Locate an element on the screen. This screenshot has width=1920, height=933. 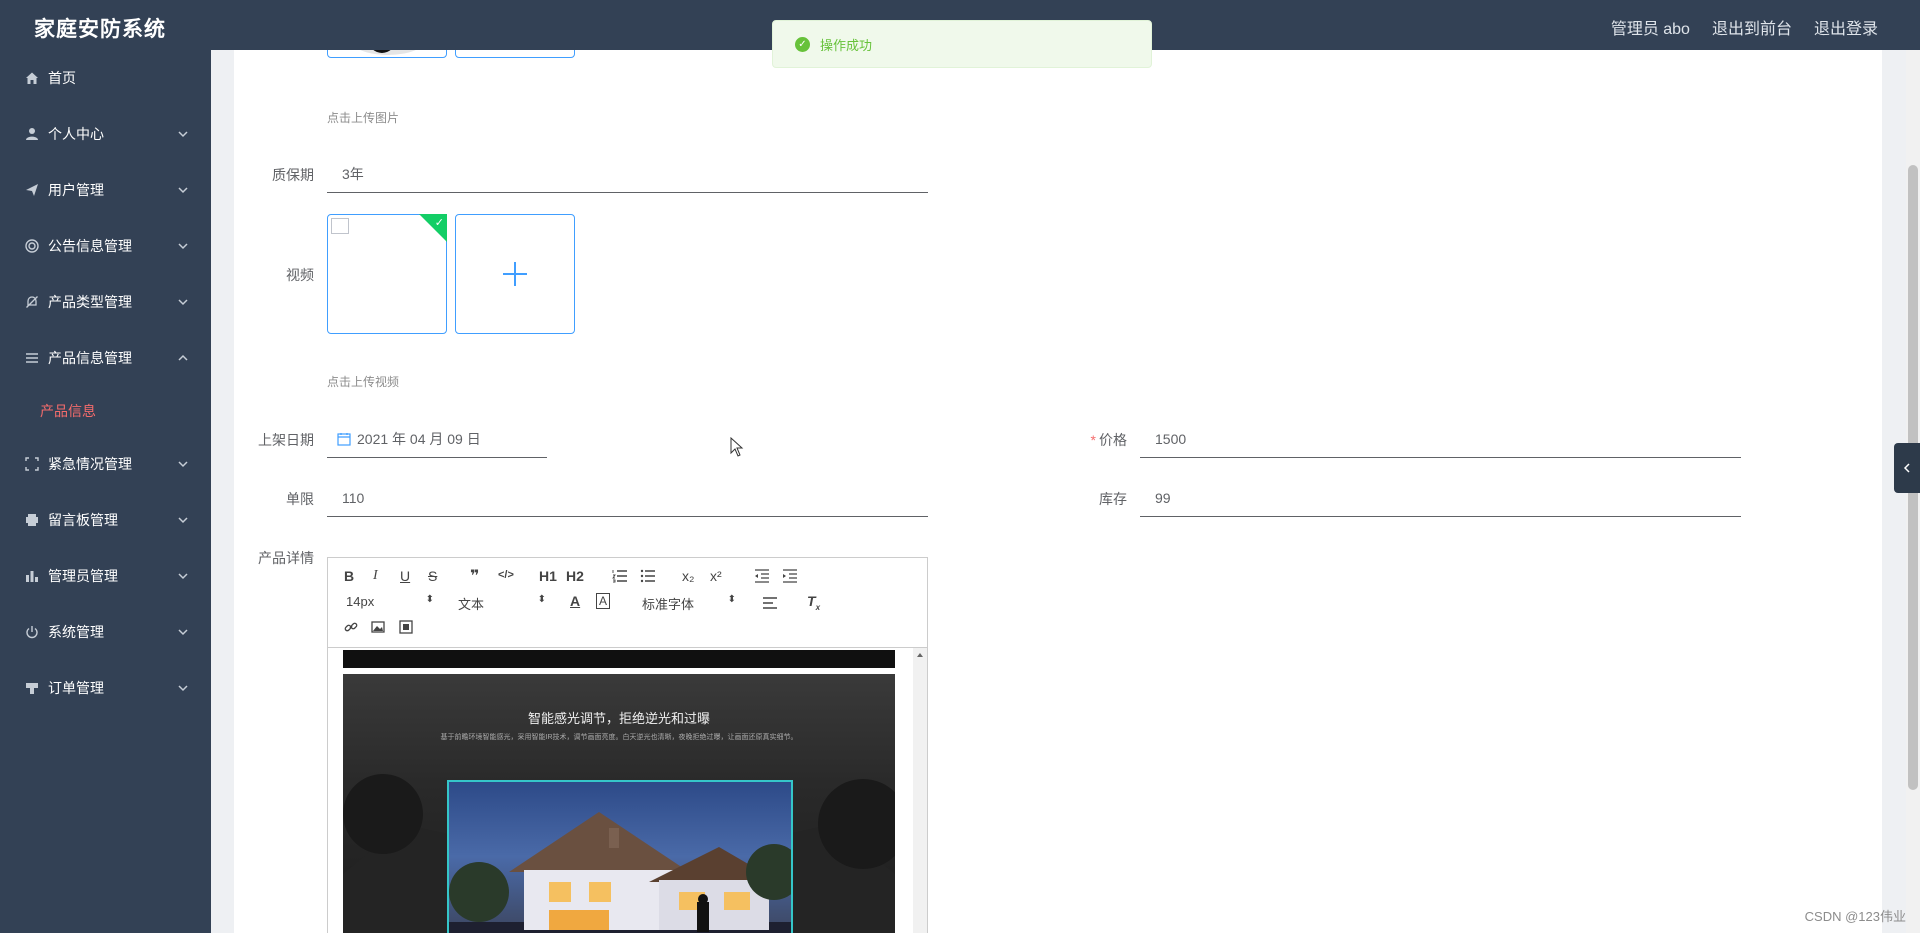
sidebar-item-message-board: 留言板管理 is located at coordinates (105, 520).